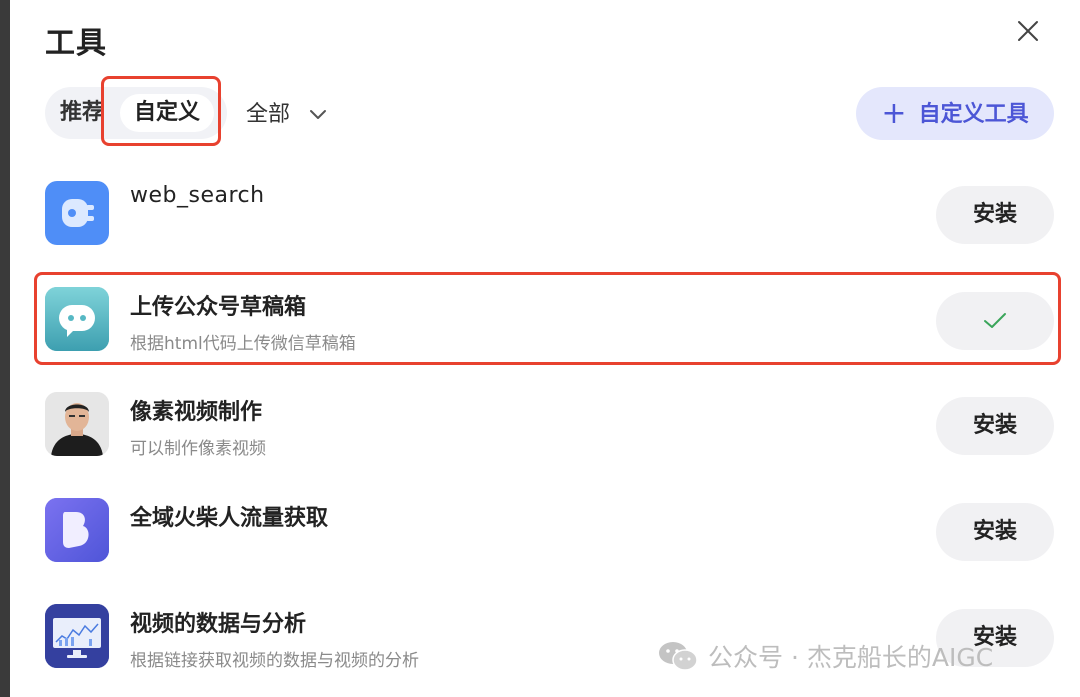 Image resolution: width=1080 pixels, height=697 pixels. I want to click on watermark: 公众号 · 杰克船长的AIGC, so click(825, 656).